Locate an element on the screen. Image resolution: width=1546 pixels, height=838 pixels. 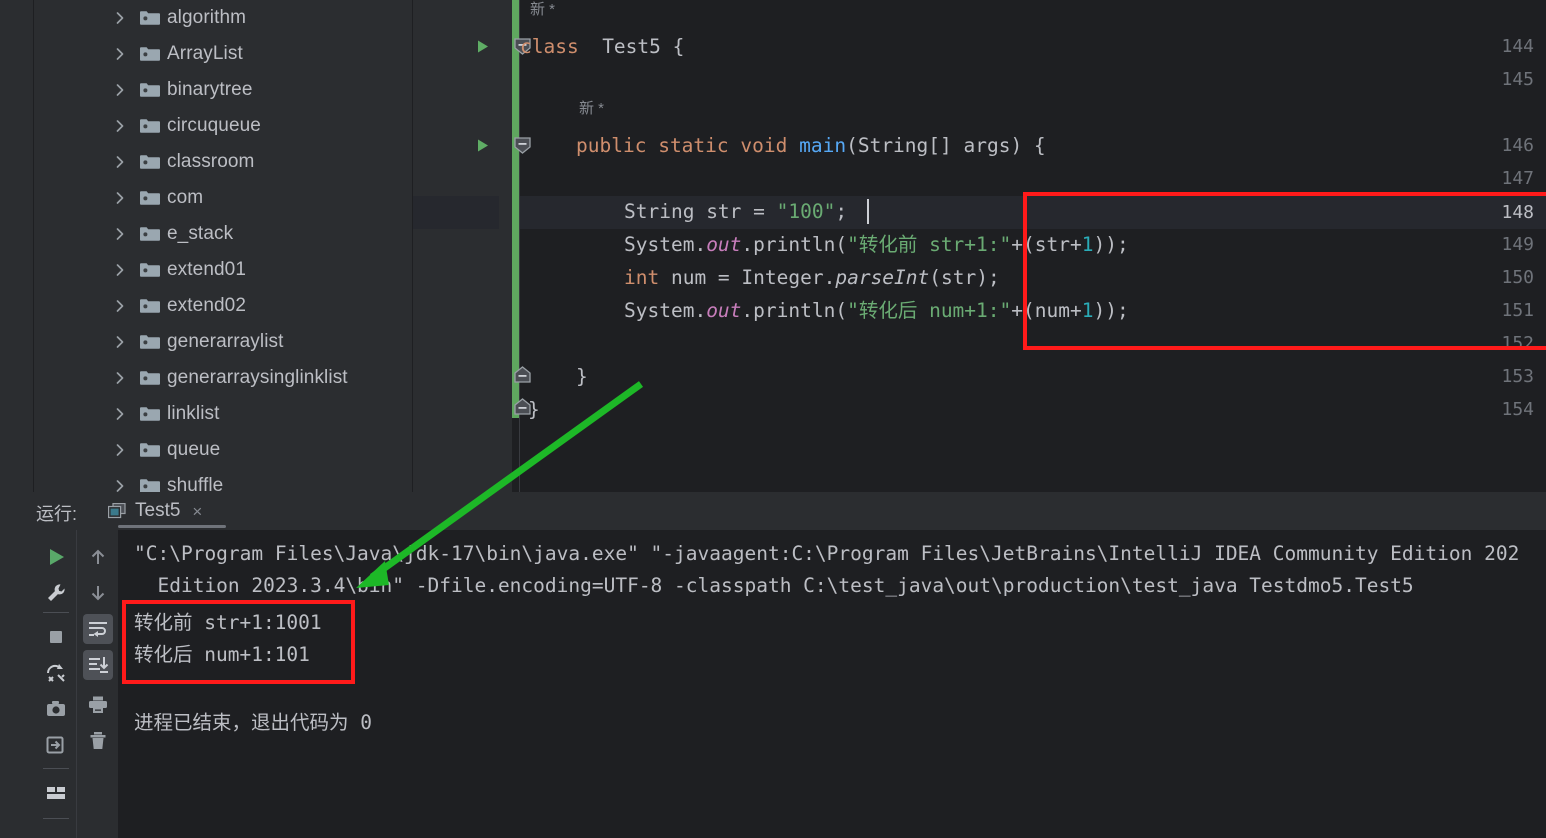
printer-icon is located at coordinates (98, 705).